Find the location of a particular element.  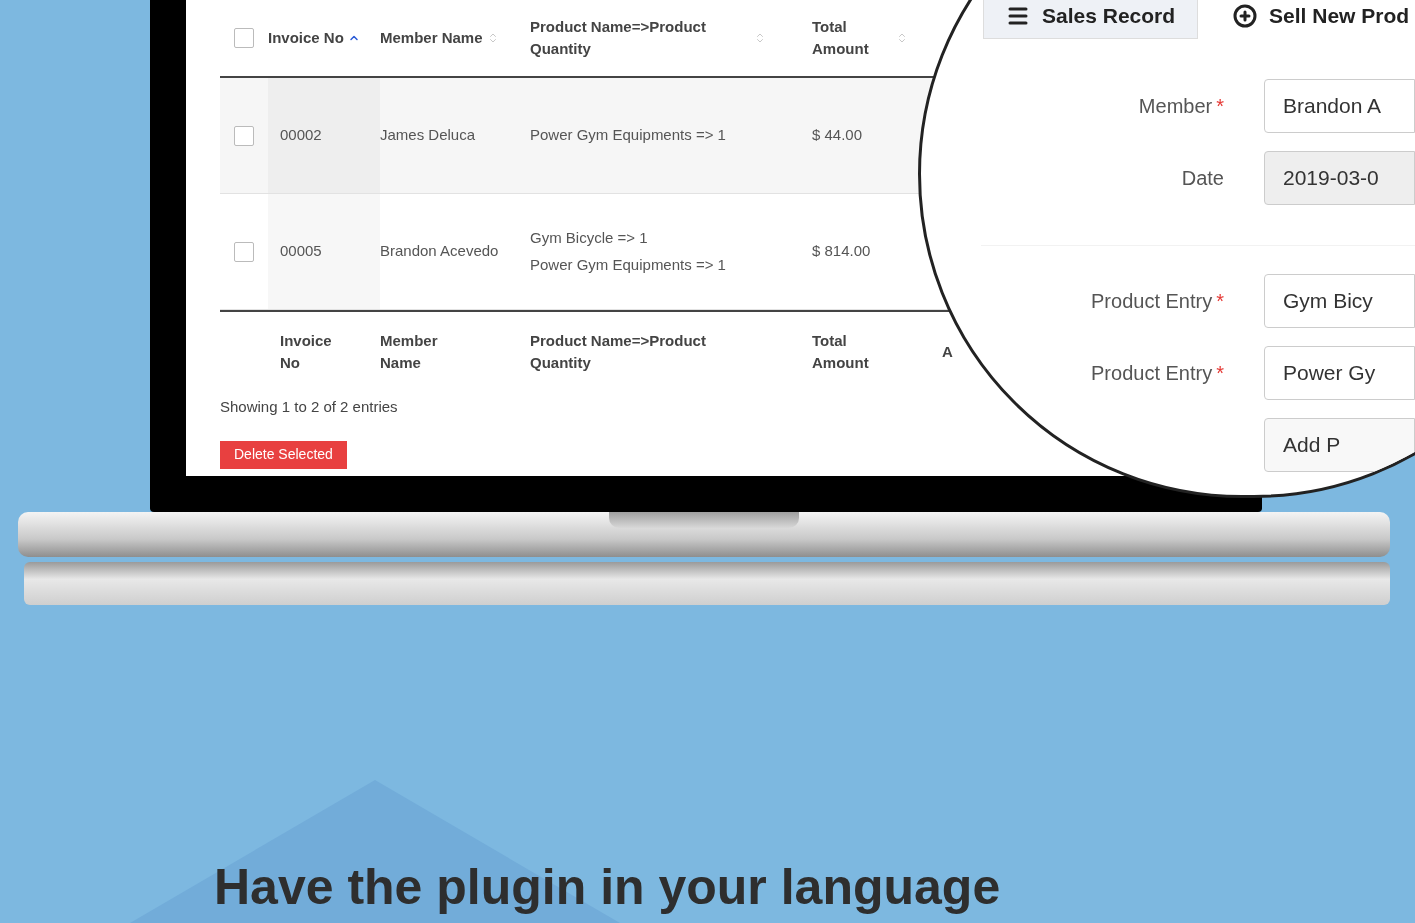

input-field: Gym Bicy is located at coordinates (1339, 301).